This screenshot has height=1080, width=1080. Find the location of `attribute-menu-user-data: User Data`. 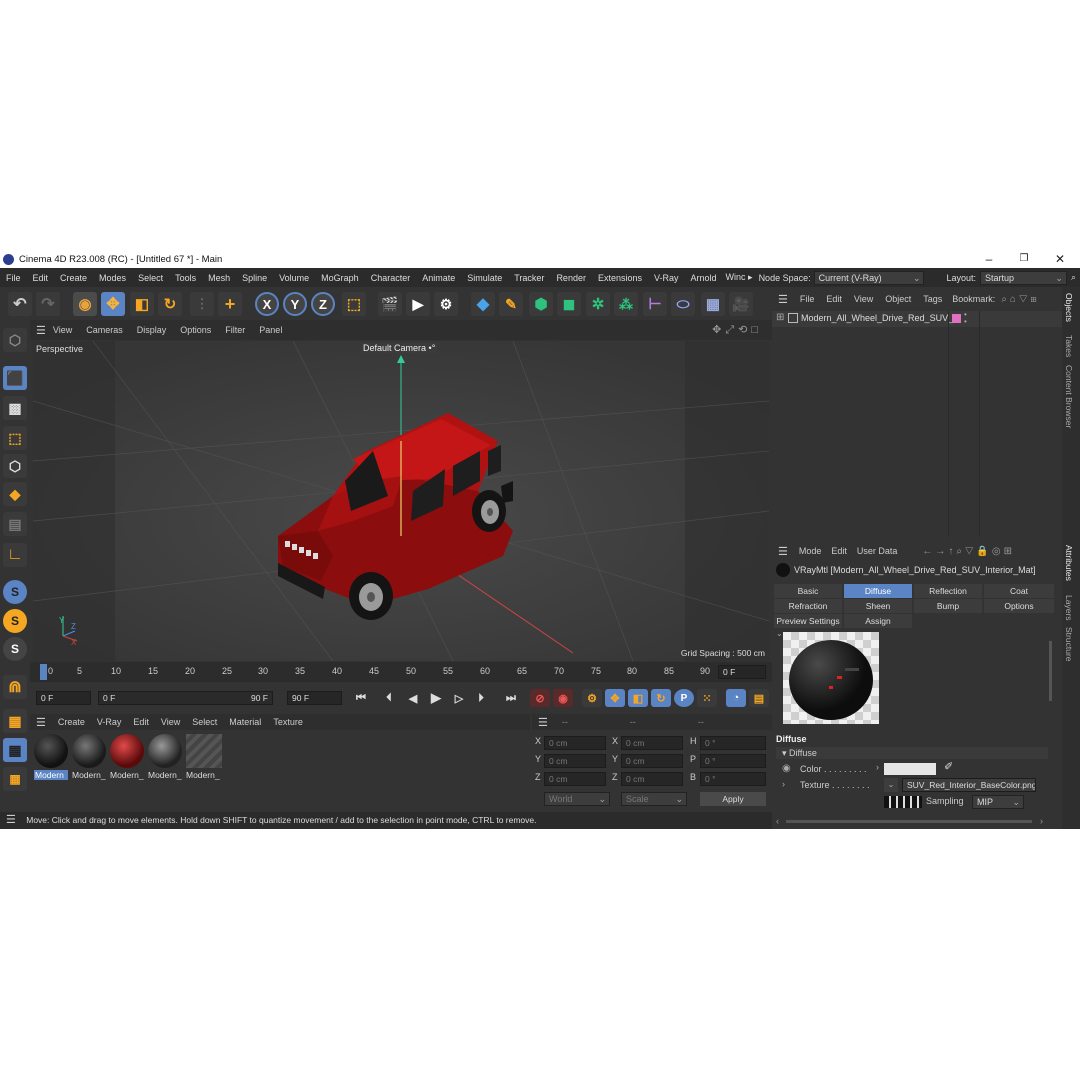

attribute-menu-user-data: User Data is located at coordinates (877, 551).